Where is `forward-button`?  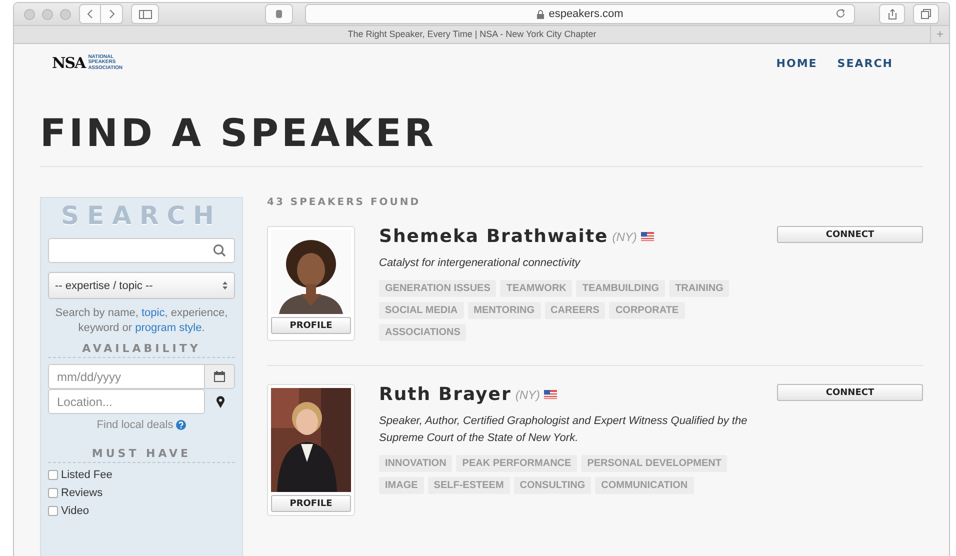 forward-button is located at coordinates (112, 14).